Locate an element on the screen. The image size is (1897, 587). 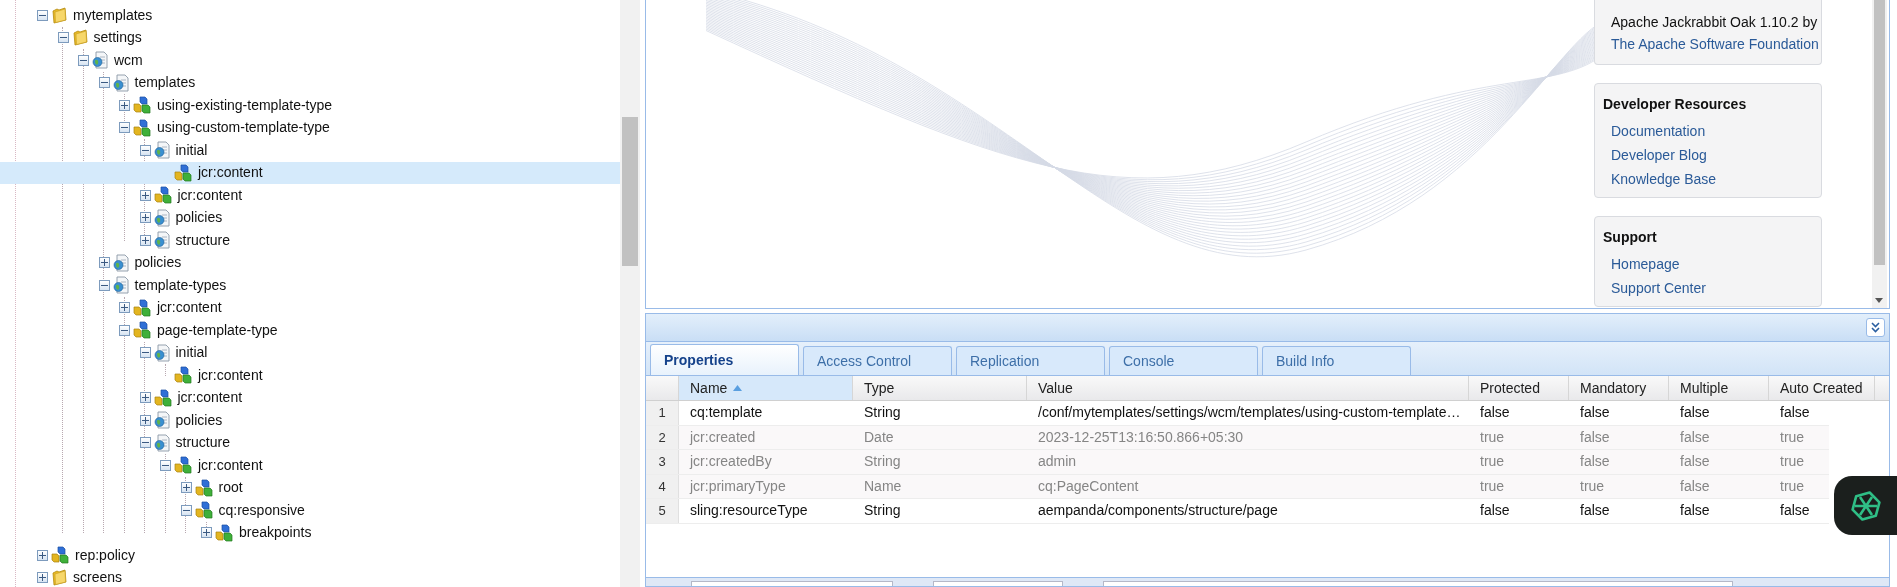
column-header: Protected is located at coordinates (1519, 388).